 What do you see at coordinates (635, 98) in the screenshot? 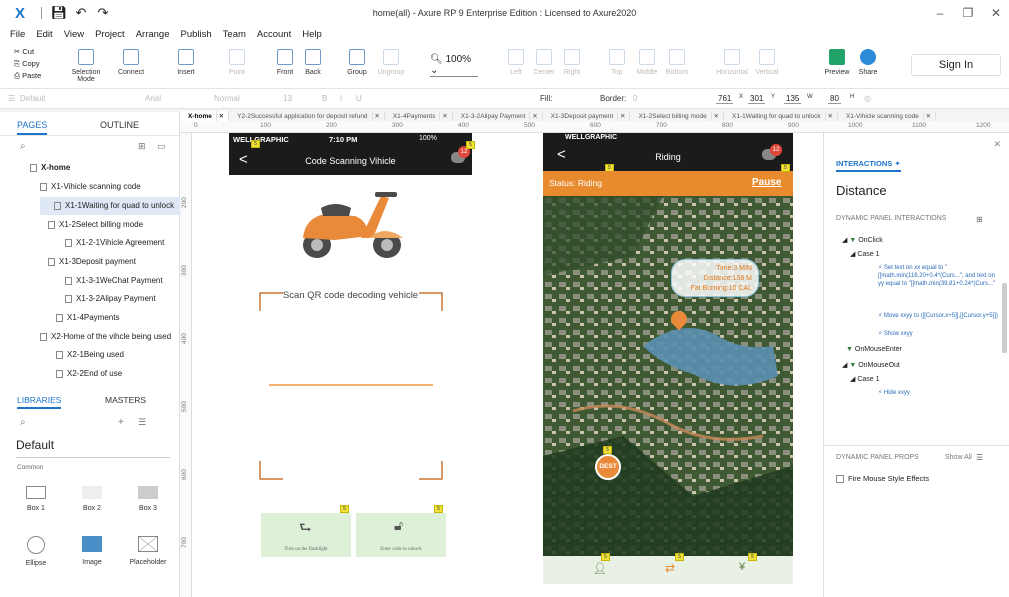
I see `border-width: 0` at bounding box center [635, 98].